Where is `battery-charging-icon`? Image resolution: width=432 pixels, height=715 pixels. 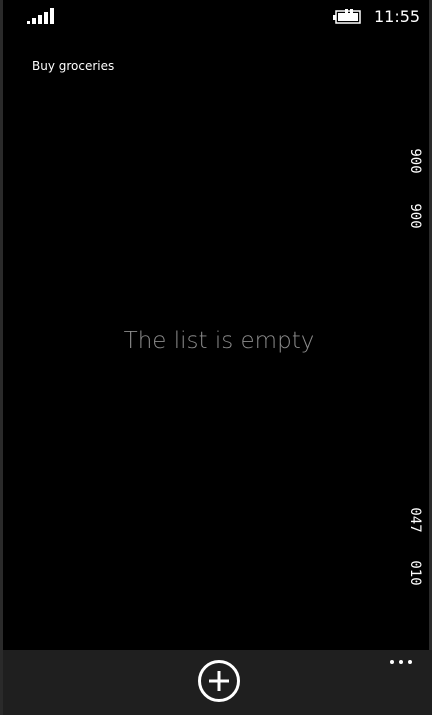 battery-charging-icon is located at coordinates (347, 16).